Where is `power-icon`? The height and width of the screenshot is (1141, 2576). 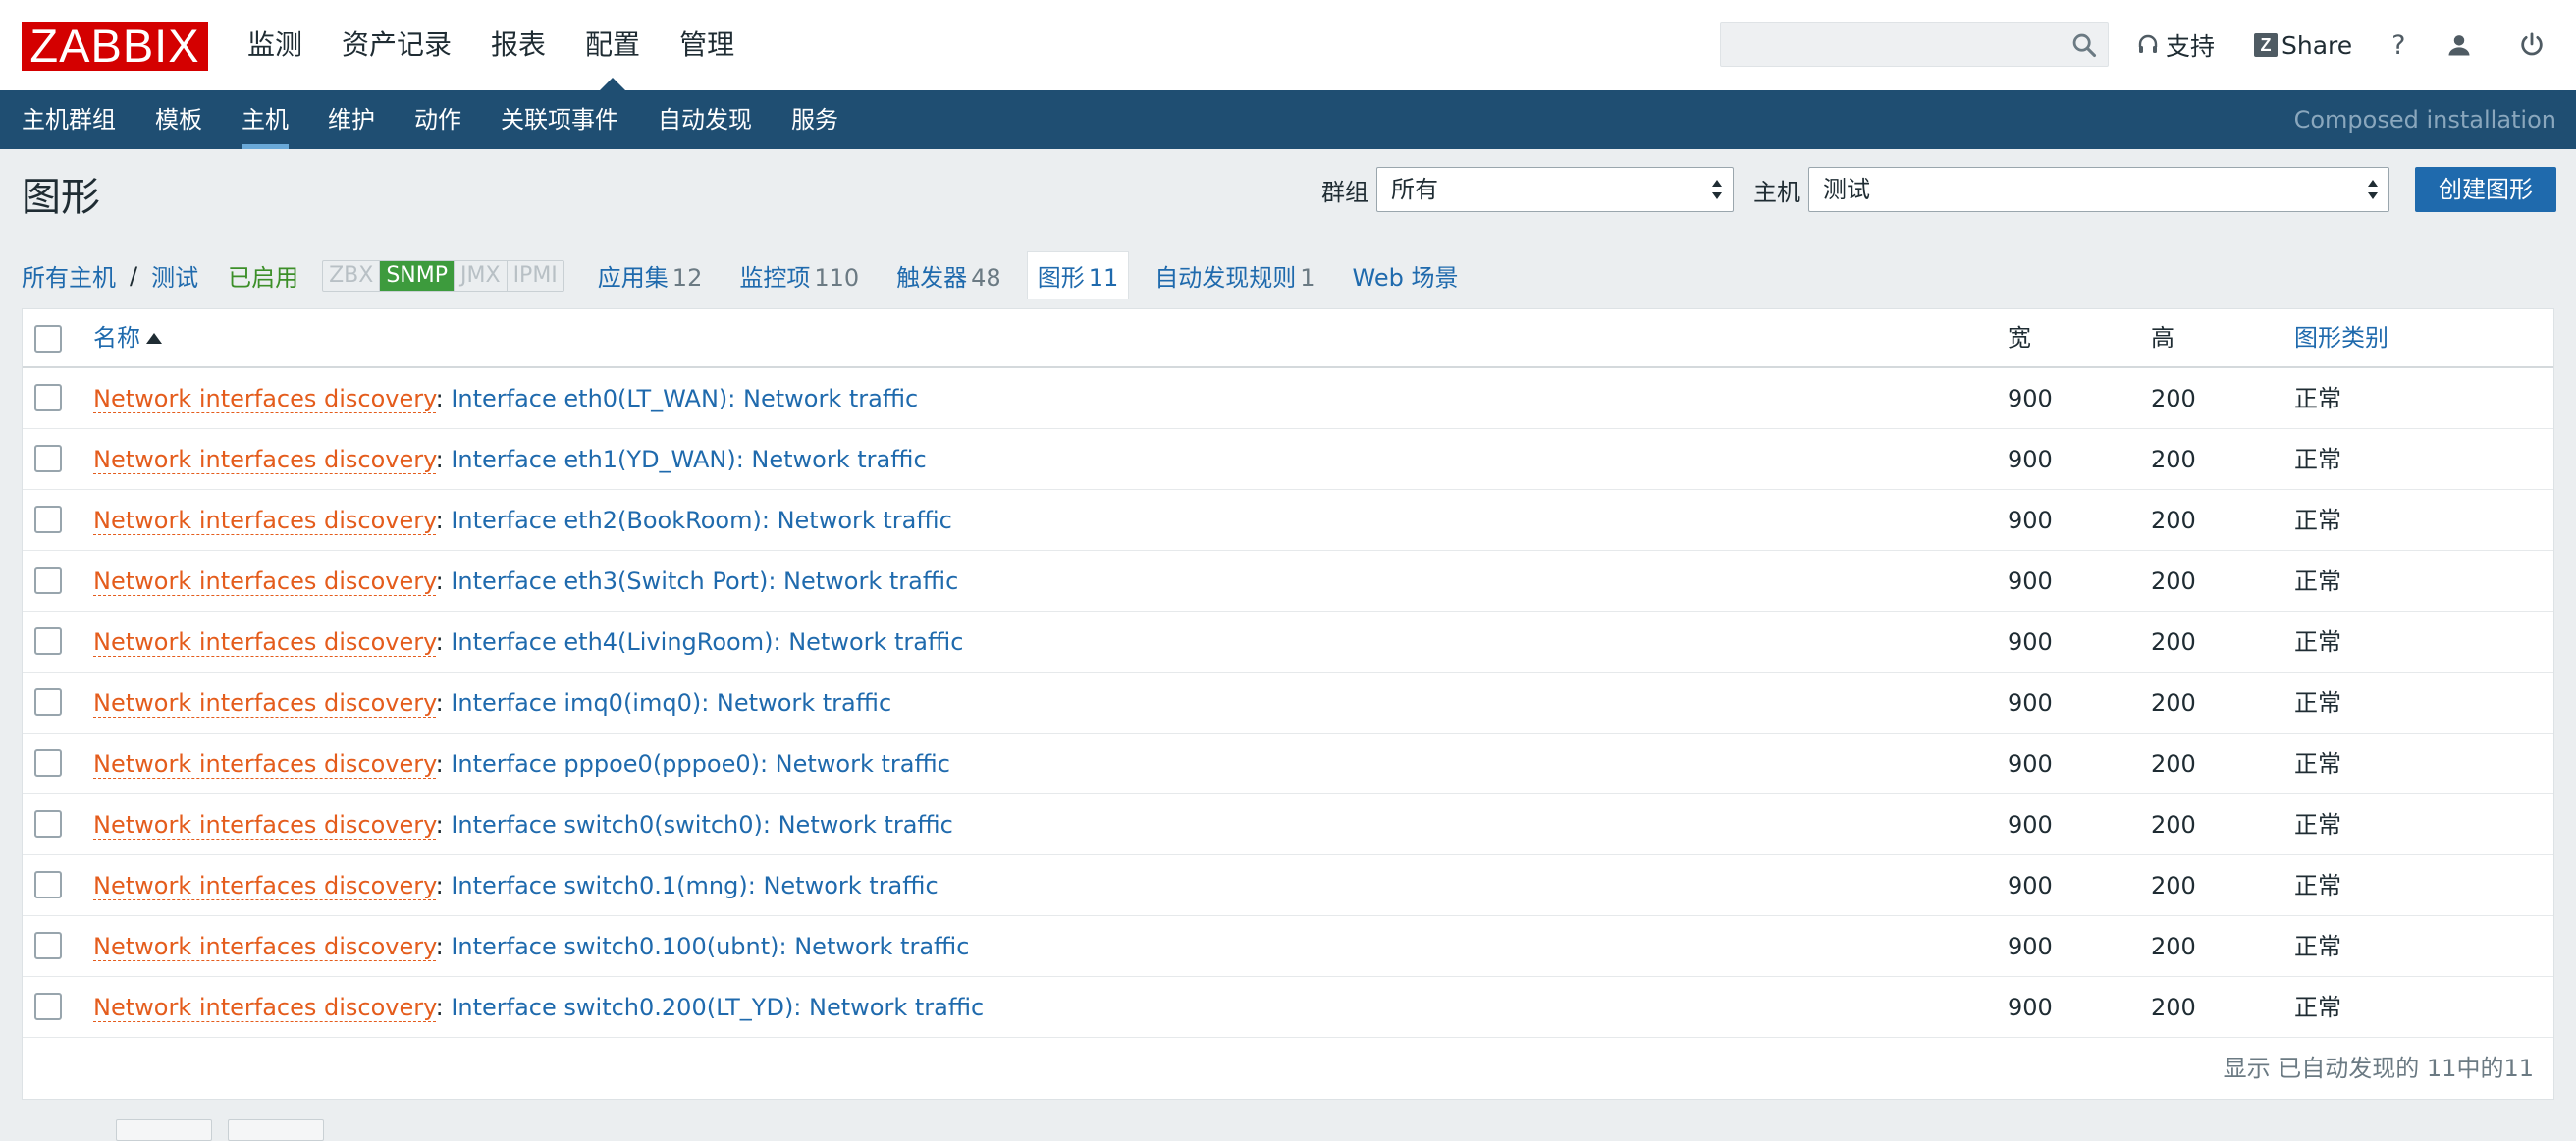
power-icon is located at coordinates (2531, 44).